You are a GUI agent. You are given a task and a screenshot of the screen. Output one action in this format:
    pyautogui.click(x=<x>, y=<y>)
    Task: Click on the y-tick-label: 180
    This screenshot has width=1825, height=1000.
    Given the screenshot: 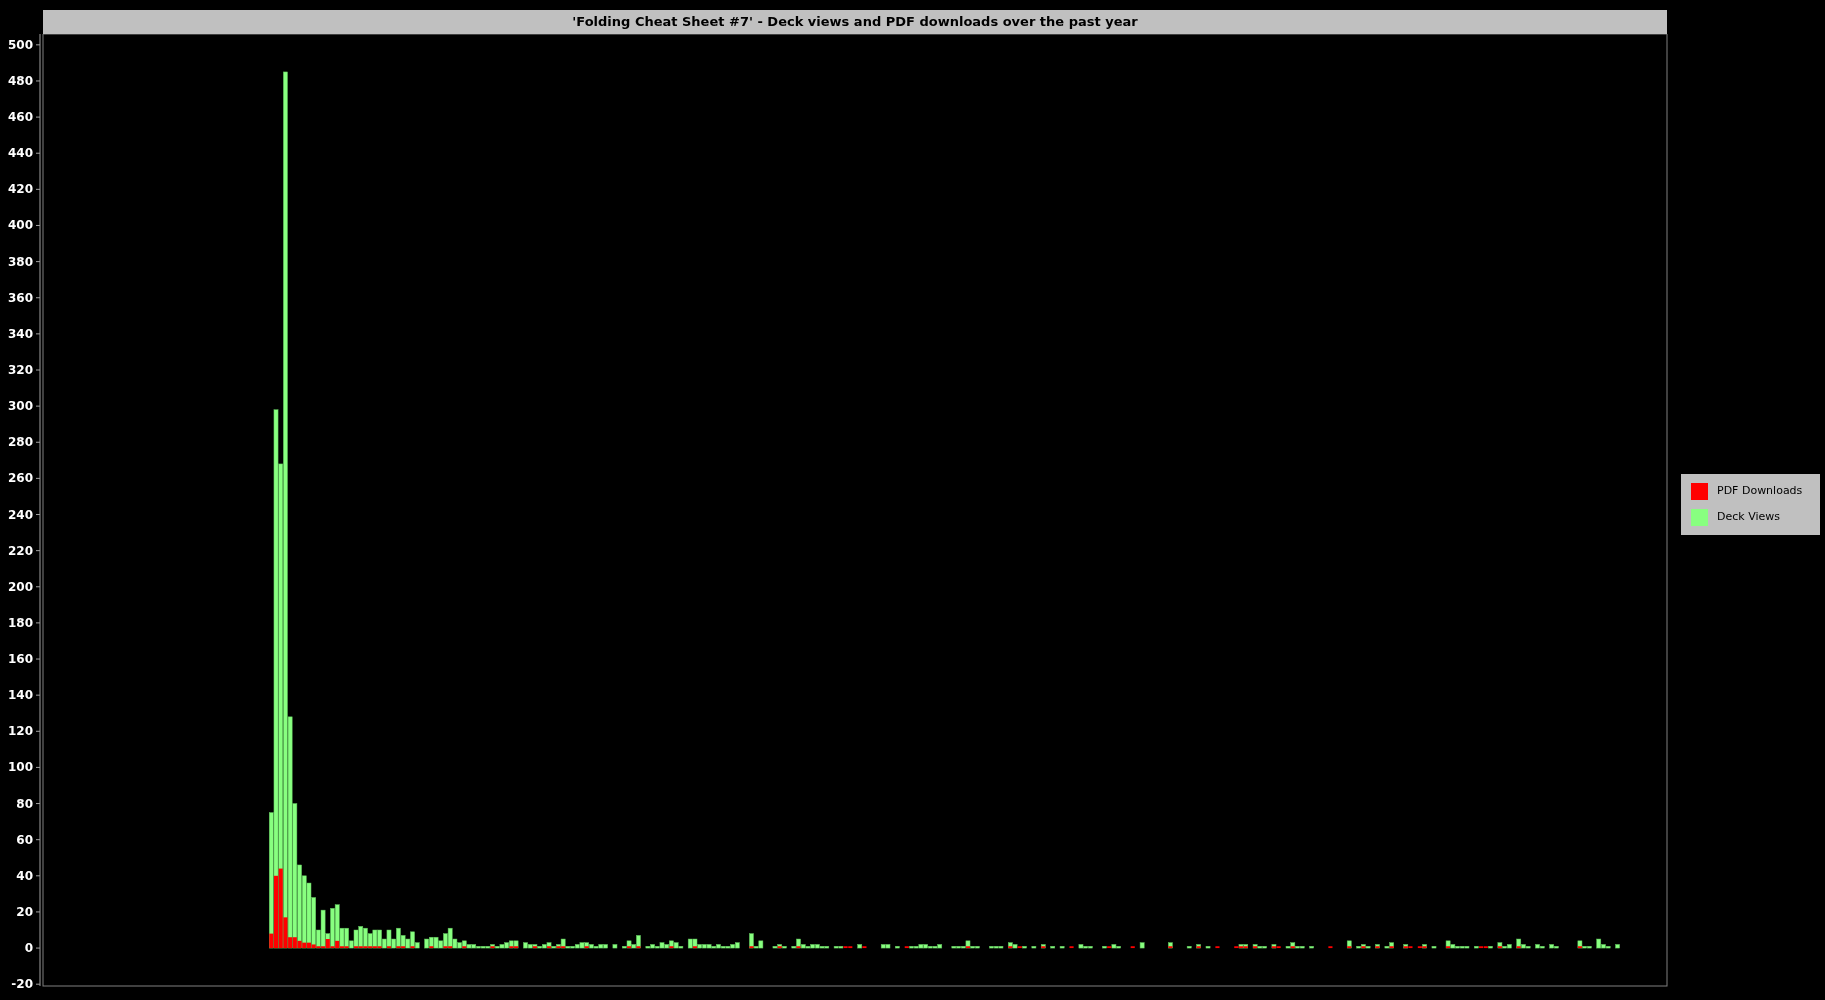 What is the action you would take?
    pyautogui.click(x=20, y=622)
    